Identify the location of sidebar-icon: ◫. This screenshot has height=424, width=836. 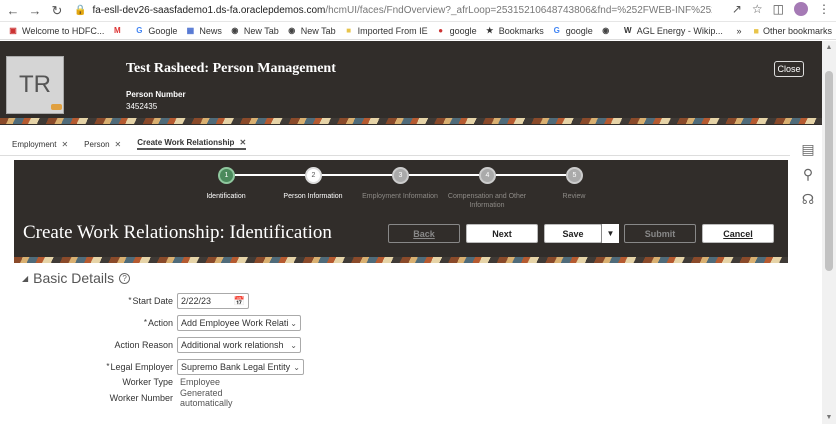
(778, 9).